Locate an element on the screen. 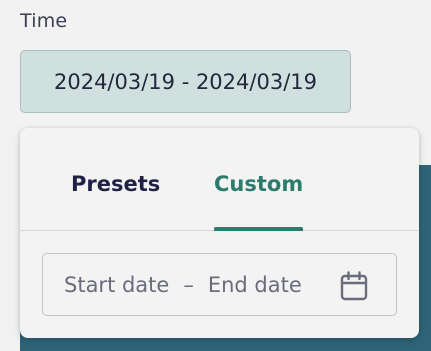 The image size is (431, 351). tab-presets: Presets is located at coordinates (115, 201).